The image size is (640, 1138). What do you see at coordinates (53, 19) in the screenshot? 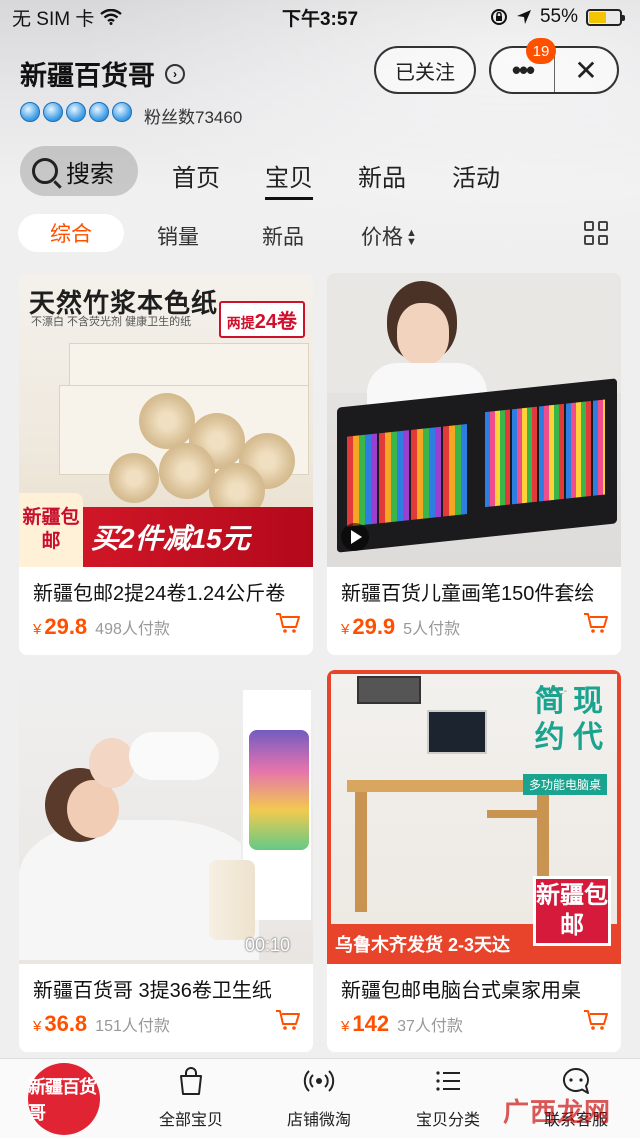
I see `carrier-label: 无 SIM 卡` at bounding box center [53, 19].